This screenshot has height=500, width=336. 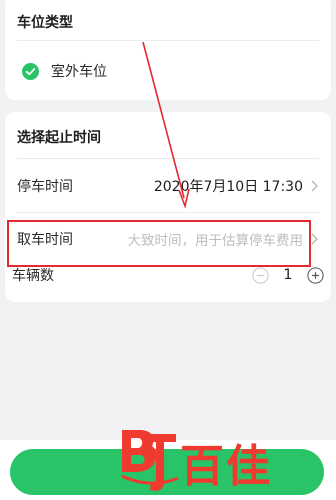 I want to click on watermark-logo-text: 百佳, so click(x=226, y=466).